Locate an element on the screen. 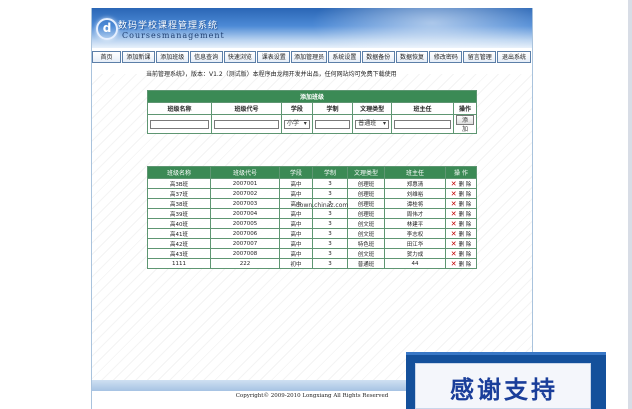 The width and height of the screenshot is (632, 409). years-input is located at coordinates (332, 124).